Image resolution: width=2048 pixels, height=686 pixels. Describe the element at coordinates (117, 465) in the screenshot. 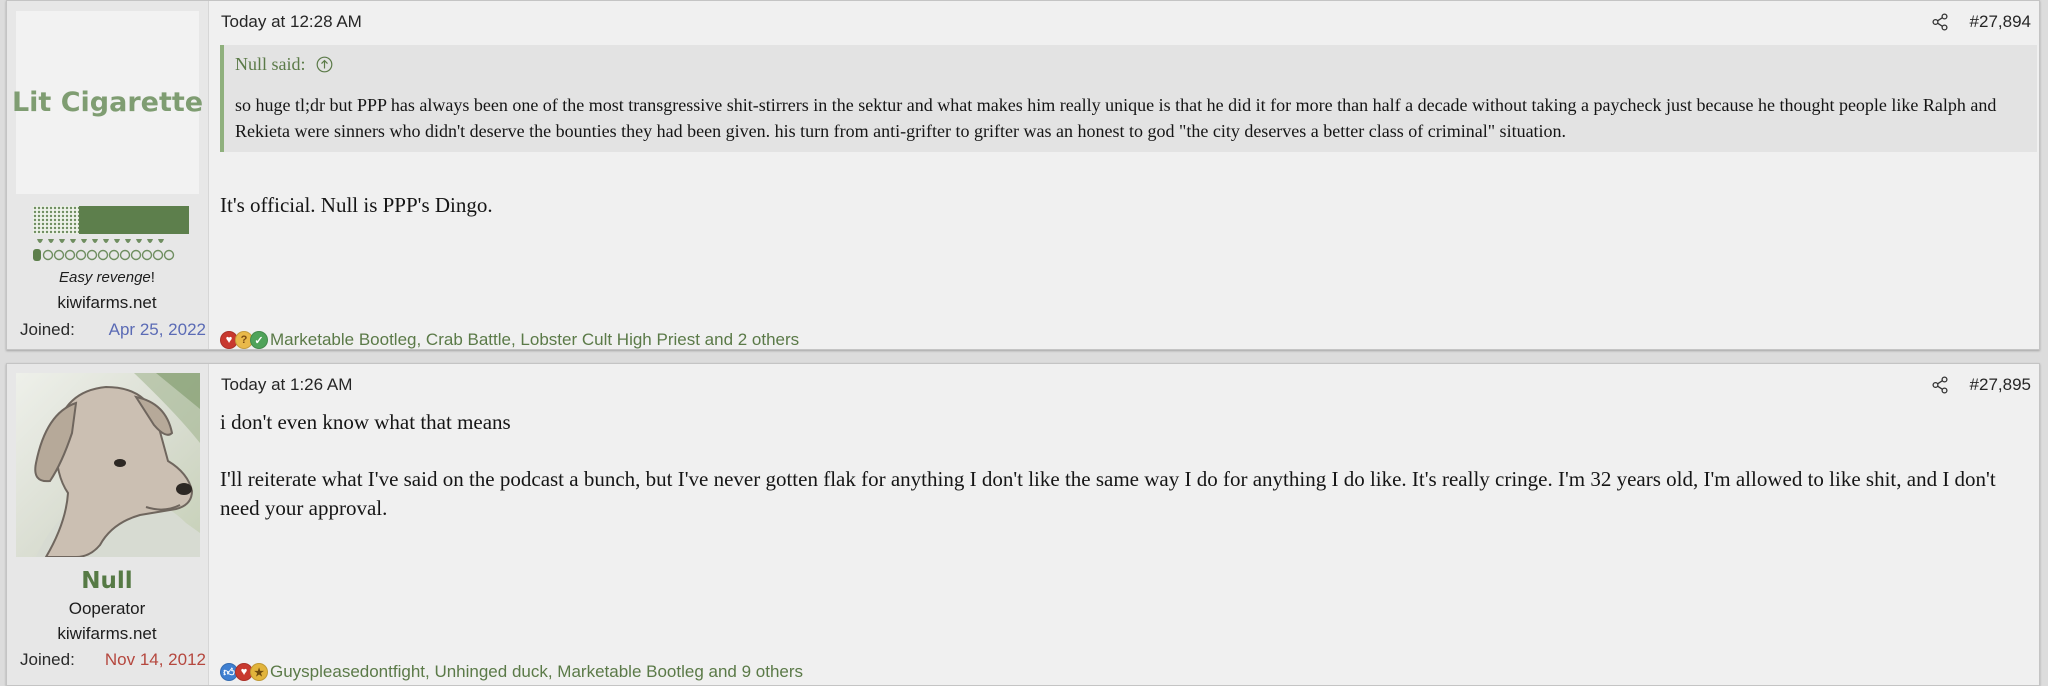

I see `dog-avatar-image` at that location.